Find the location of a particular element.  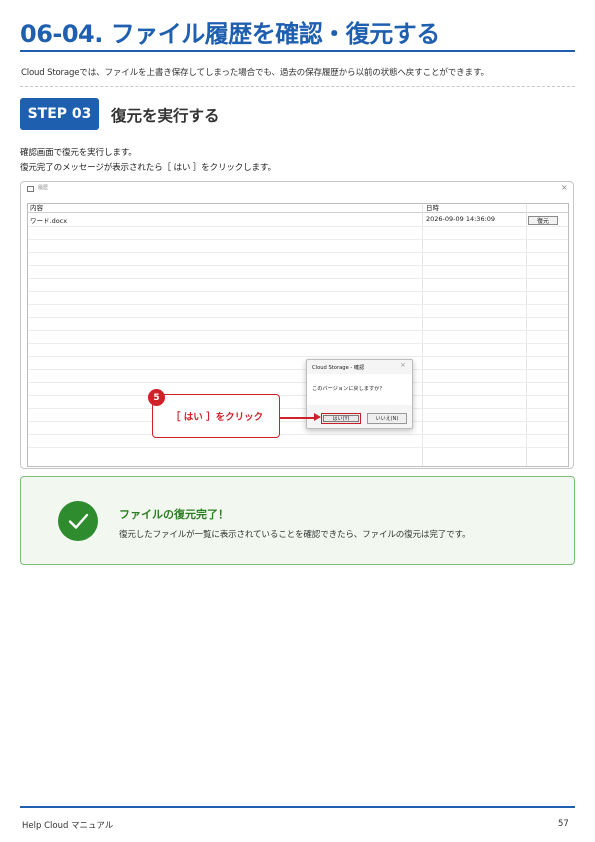

column-header-datetime: 日時 is located at coordinates (474, 208).